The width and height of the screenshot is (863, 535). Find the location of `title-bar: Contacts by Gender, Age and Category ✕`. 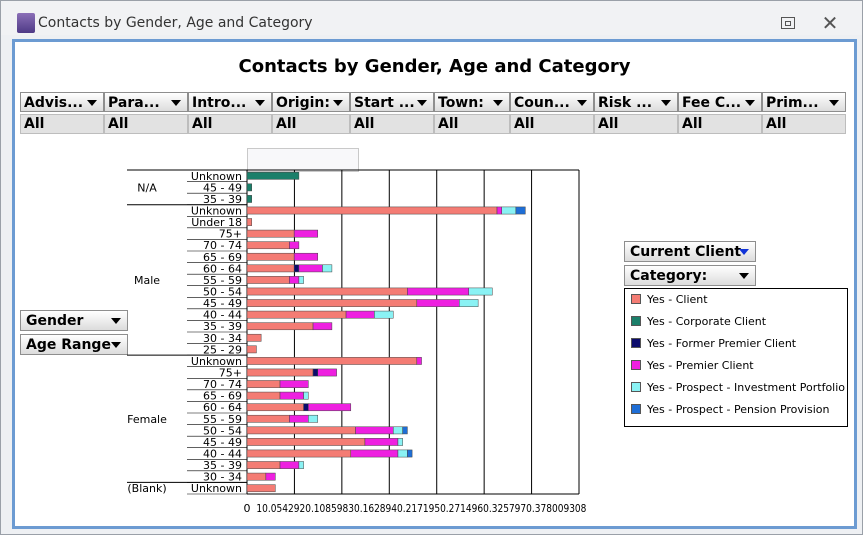

title-bar: Contacts by Gender, Age and Category ✕ is located at coordinates (431, 18).